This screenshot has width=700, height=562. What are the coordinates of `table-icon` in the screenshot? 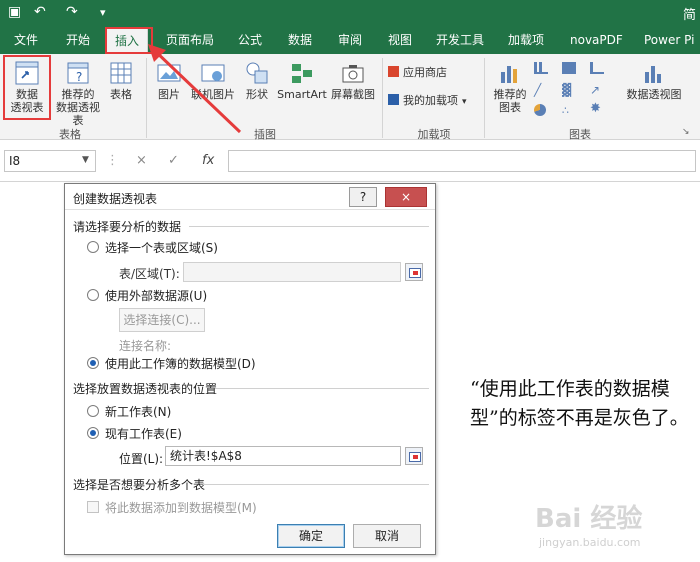 It's located at (121, 73).